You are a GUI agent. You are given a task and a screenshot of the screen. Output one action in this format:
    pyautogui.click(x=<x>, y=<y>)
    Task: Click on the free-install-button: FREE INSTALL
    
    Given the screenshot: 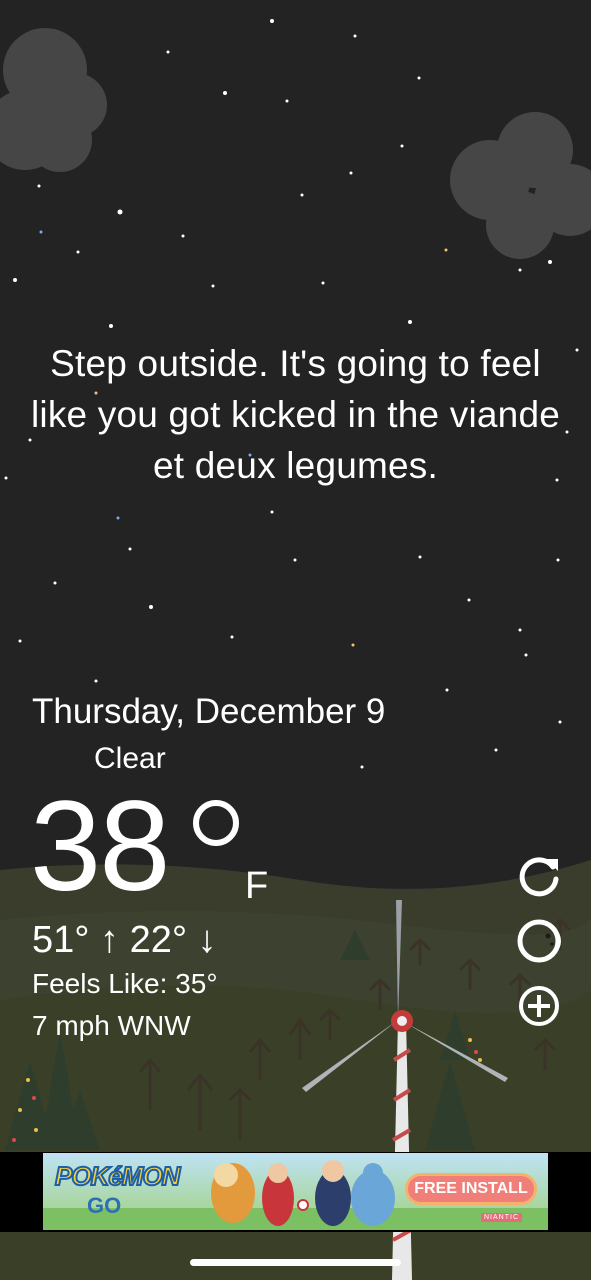 What is the action you would take?
    pyautogui.click(x=471, y=1189)
    